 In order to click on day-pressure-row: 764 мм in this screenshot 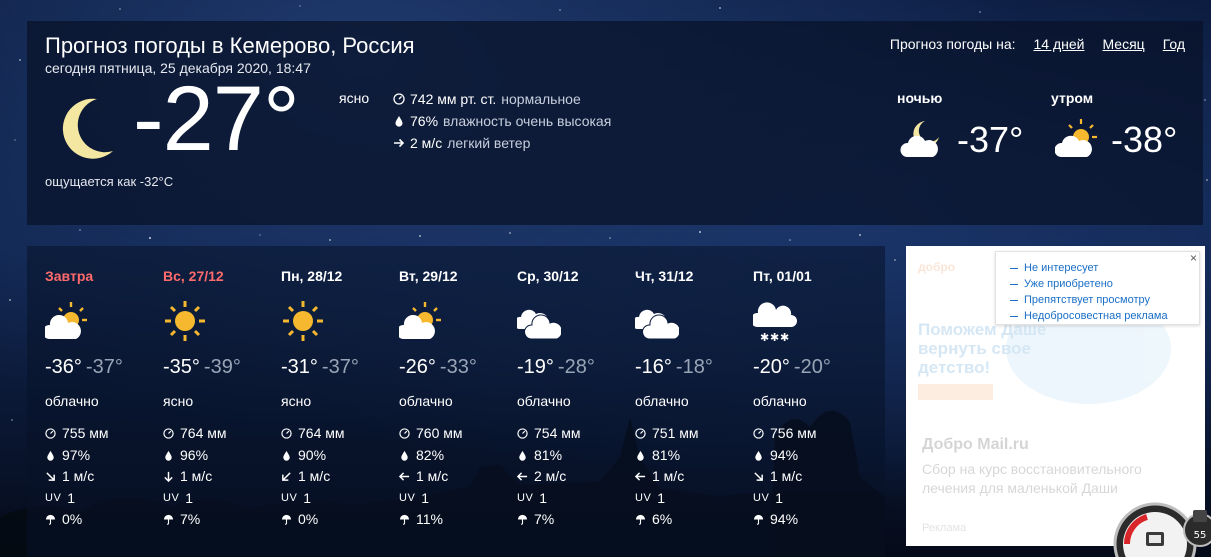, I will do `click(195, 434)`.